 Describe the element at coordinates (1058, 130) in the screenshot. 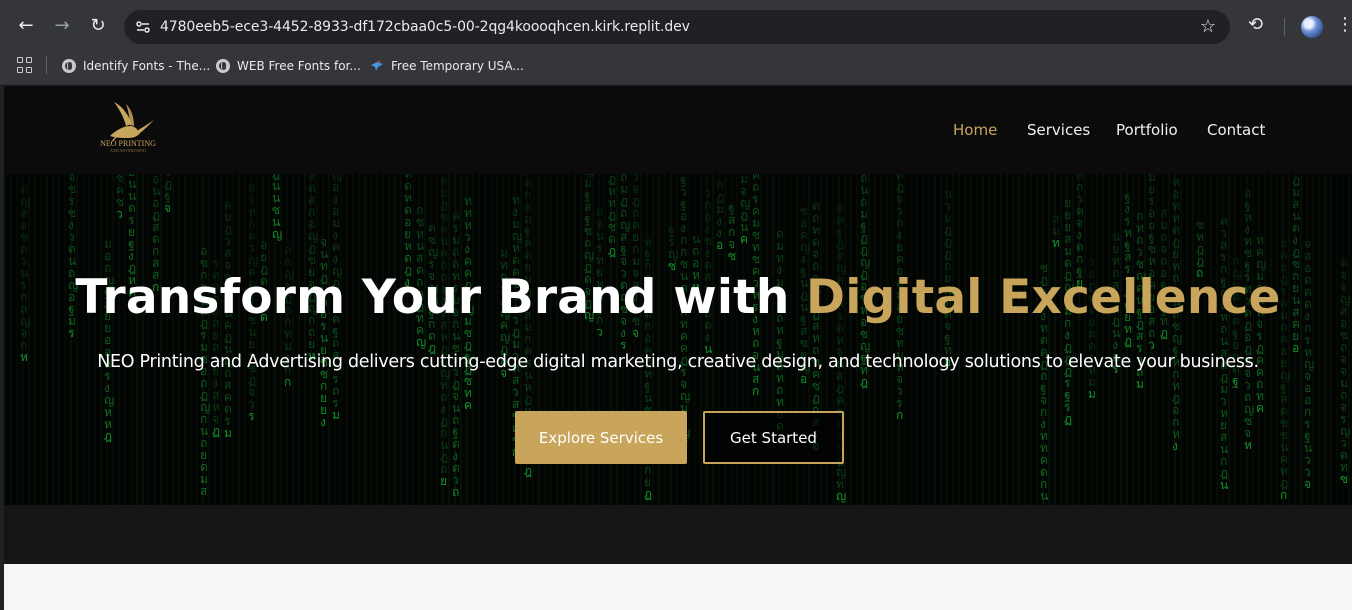

I see `nav-services: Services` at that location.